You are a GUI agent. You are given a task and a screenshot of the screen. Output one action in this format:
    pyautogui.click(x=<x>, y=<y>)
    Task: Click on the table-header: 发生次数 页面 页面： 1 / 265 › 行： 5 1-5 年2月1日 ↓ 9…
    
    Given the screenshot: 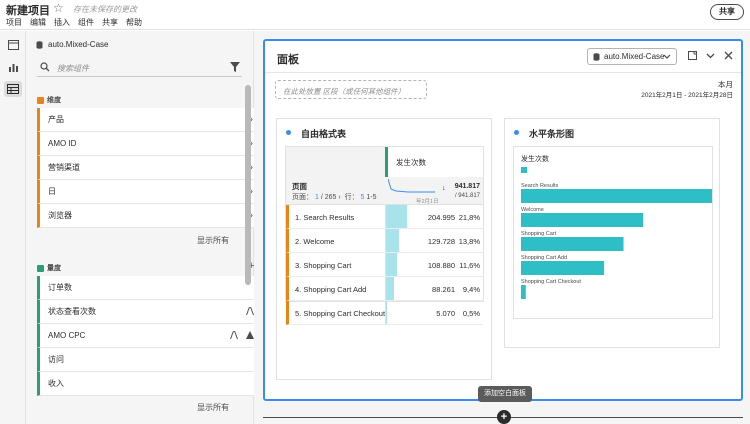 What is the action you would take?
    pyautogui.click(x=384, y=176)
    